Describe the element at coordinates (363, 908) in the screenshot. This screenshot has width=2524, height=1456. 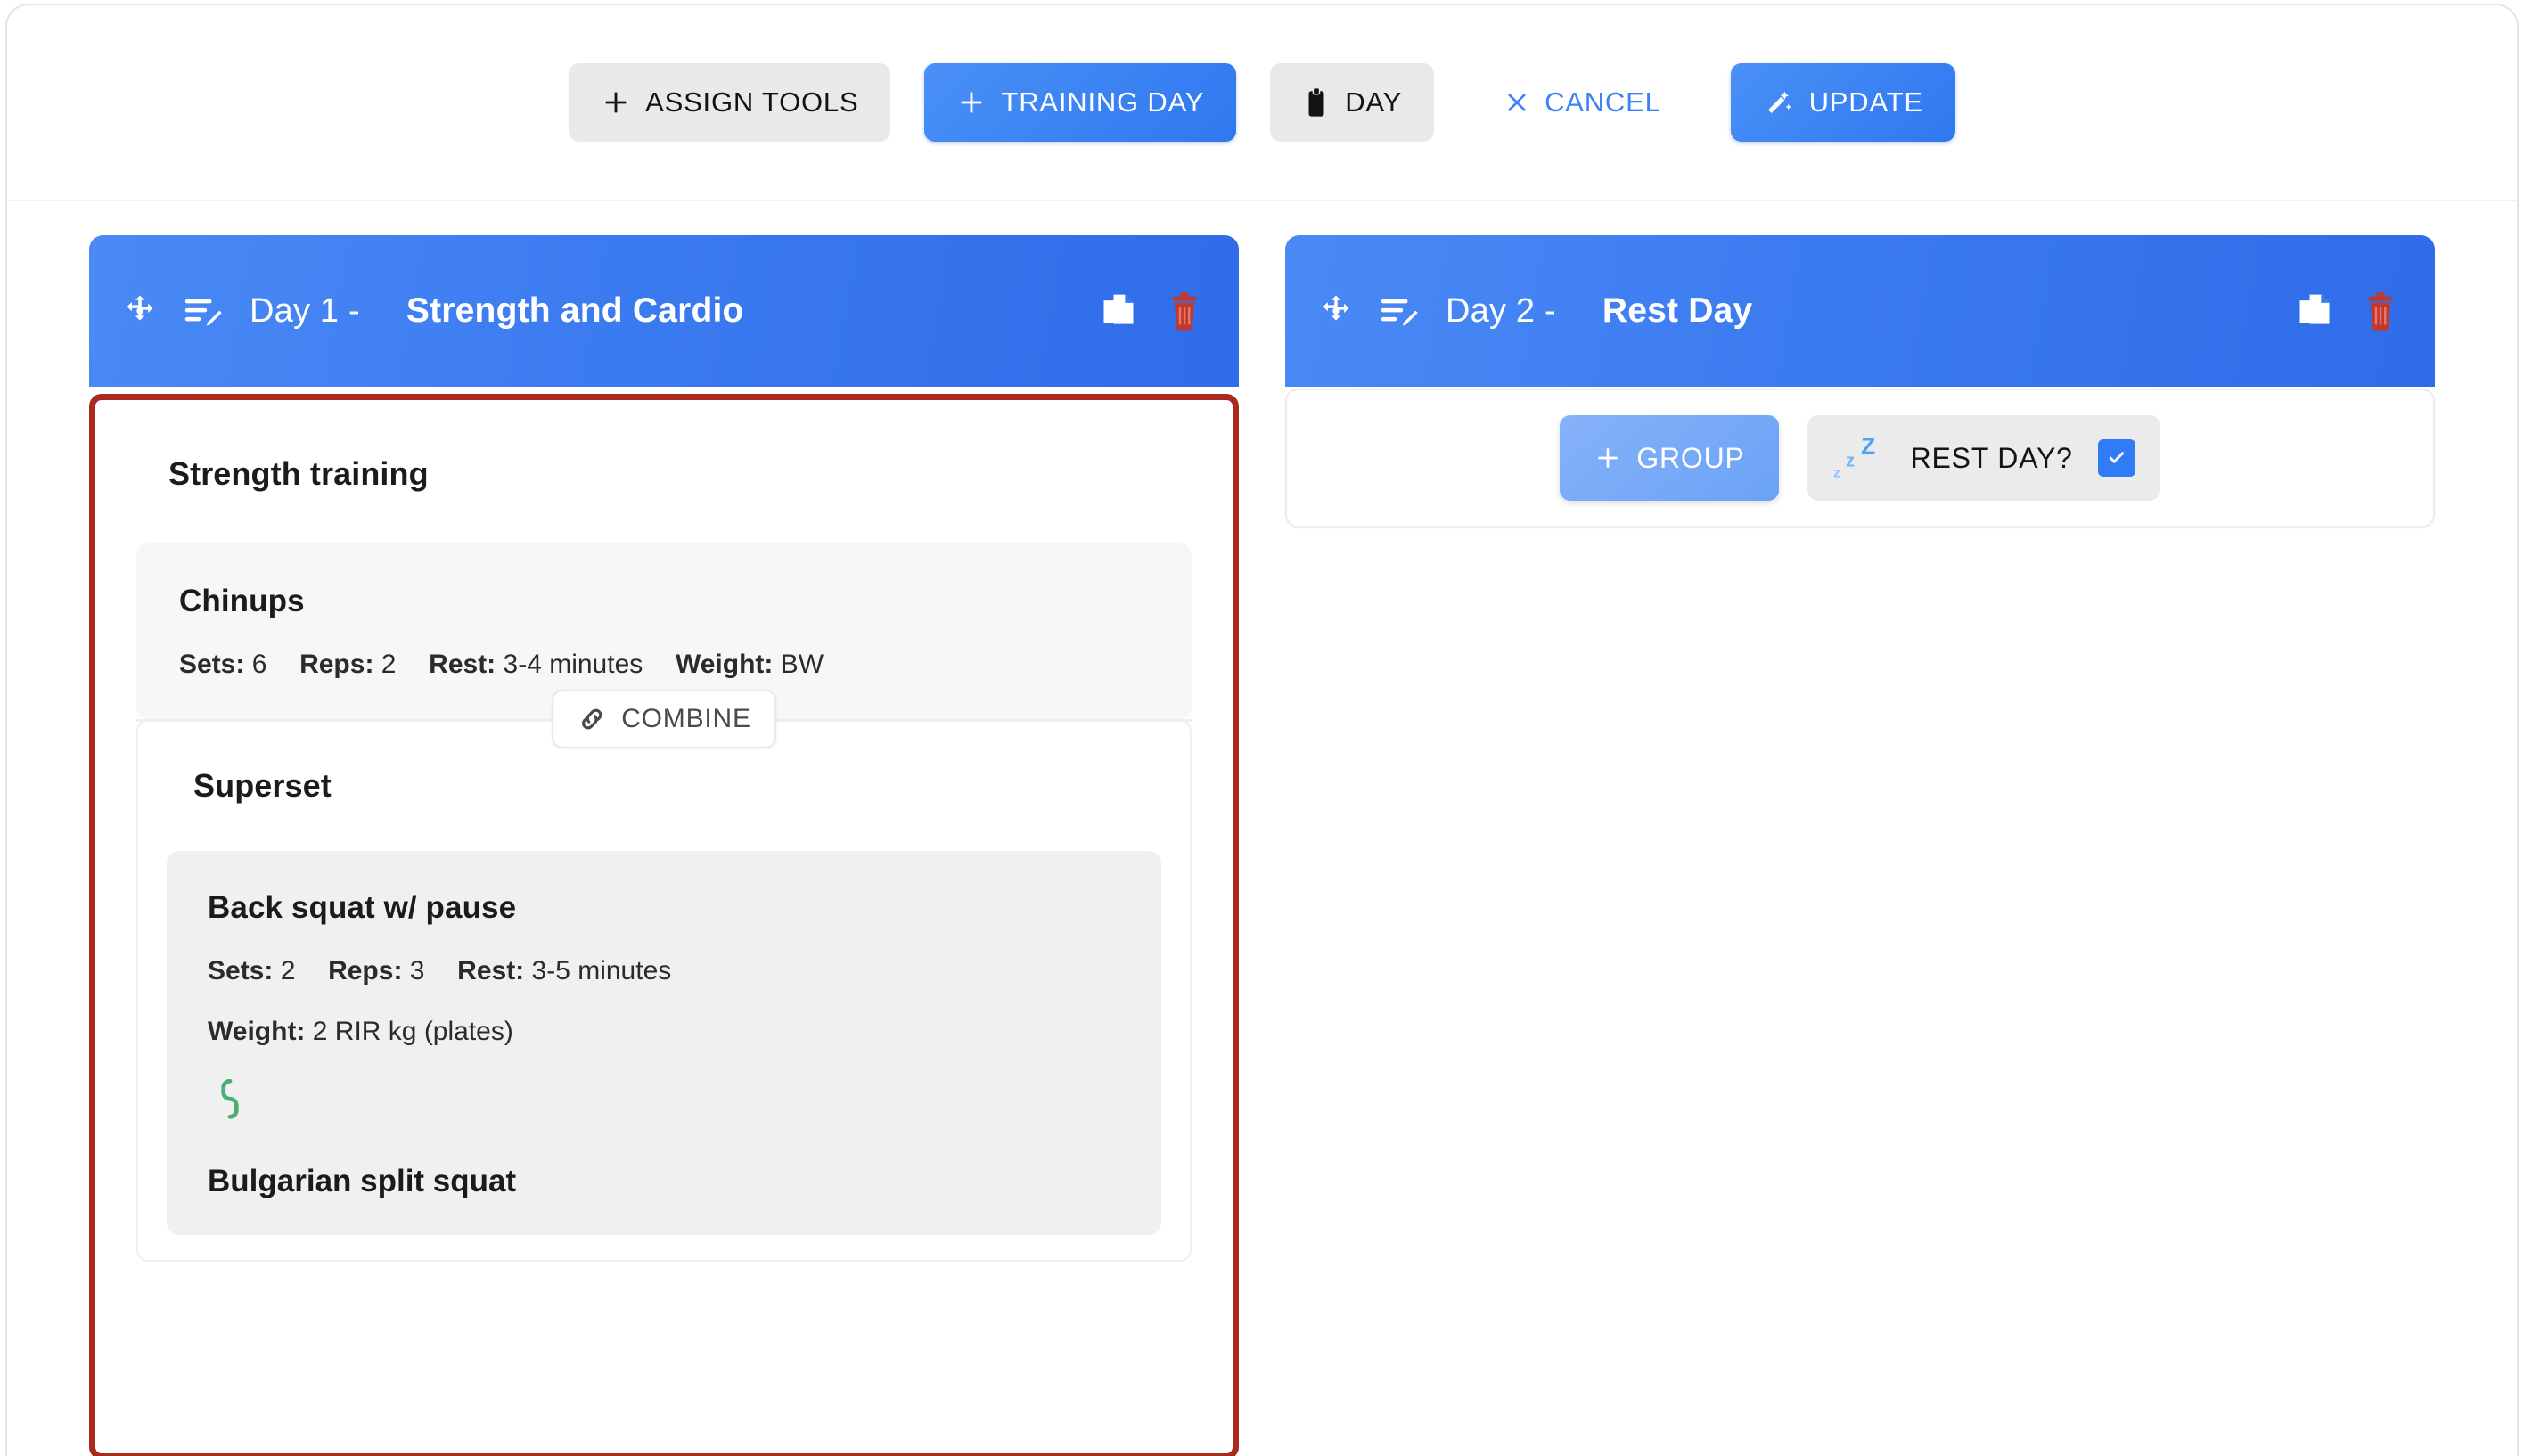
I see `exercise-name: Back squat w/ pause` at that location.